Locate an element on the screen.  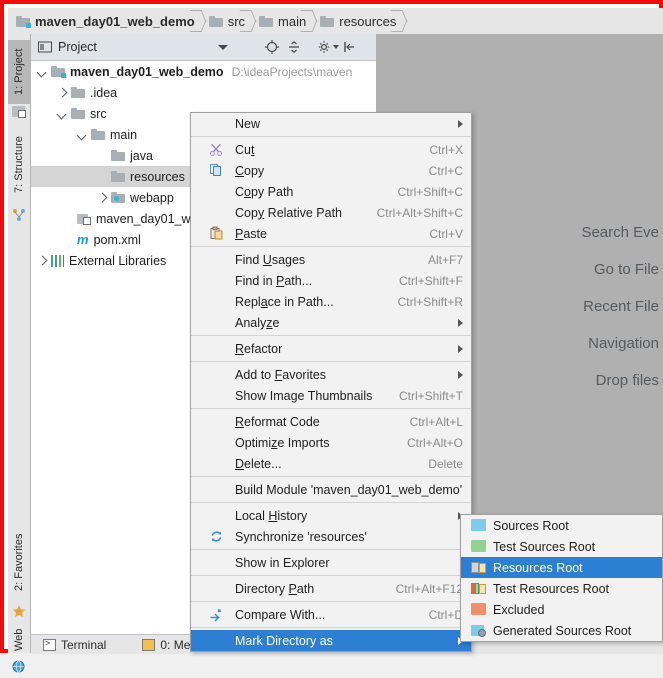
menu-item-optimize-imports: Optimize Imports Ctrl+Alt+O is located at coordinates (331, 442).